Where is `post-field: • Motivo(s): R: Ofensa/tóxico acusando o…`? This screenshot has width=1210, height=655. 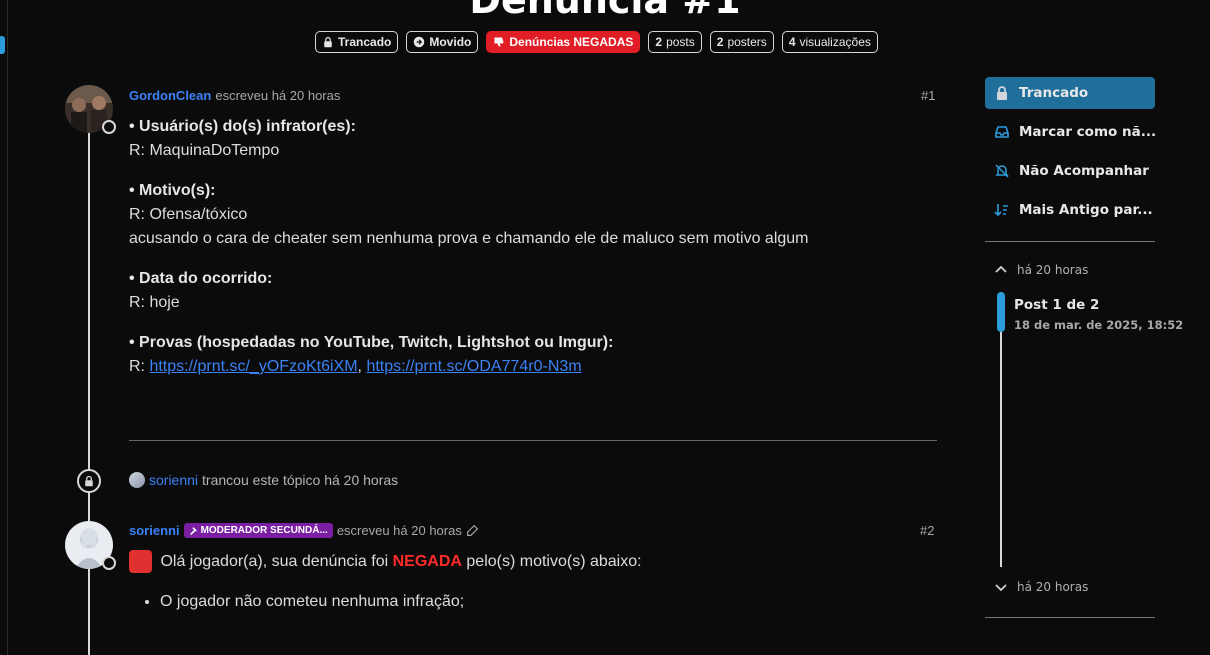 post-field: • Motivo(s): R: Ofensa/tóxico acusando o… is located at coordinates (469, 214).